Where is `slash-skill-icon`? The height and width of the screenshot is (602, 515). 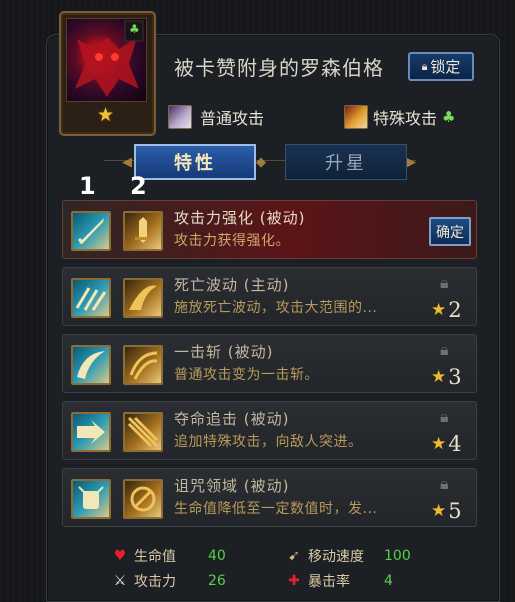
slash-skill-icon is located at coordinates (91, 365).